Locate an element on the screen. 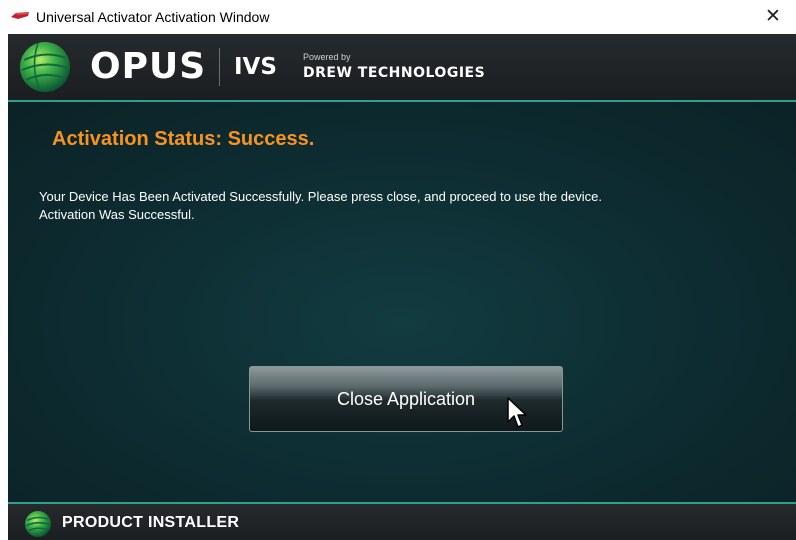 This screenshot has height=540, width=796. mouse-cursor-icon is located at coordinates (517, 412).